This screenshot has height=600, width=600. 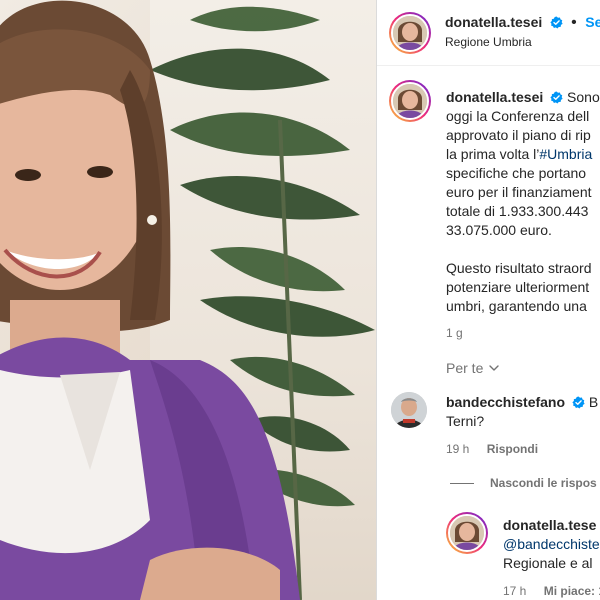 What do you see at coordinates (516, 306) in the screenshot?
I see `caption-text: umbri, garantendo una` at bounding box center [516, 306].